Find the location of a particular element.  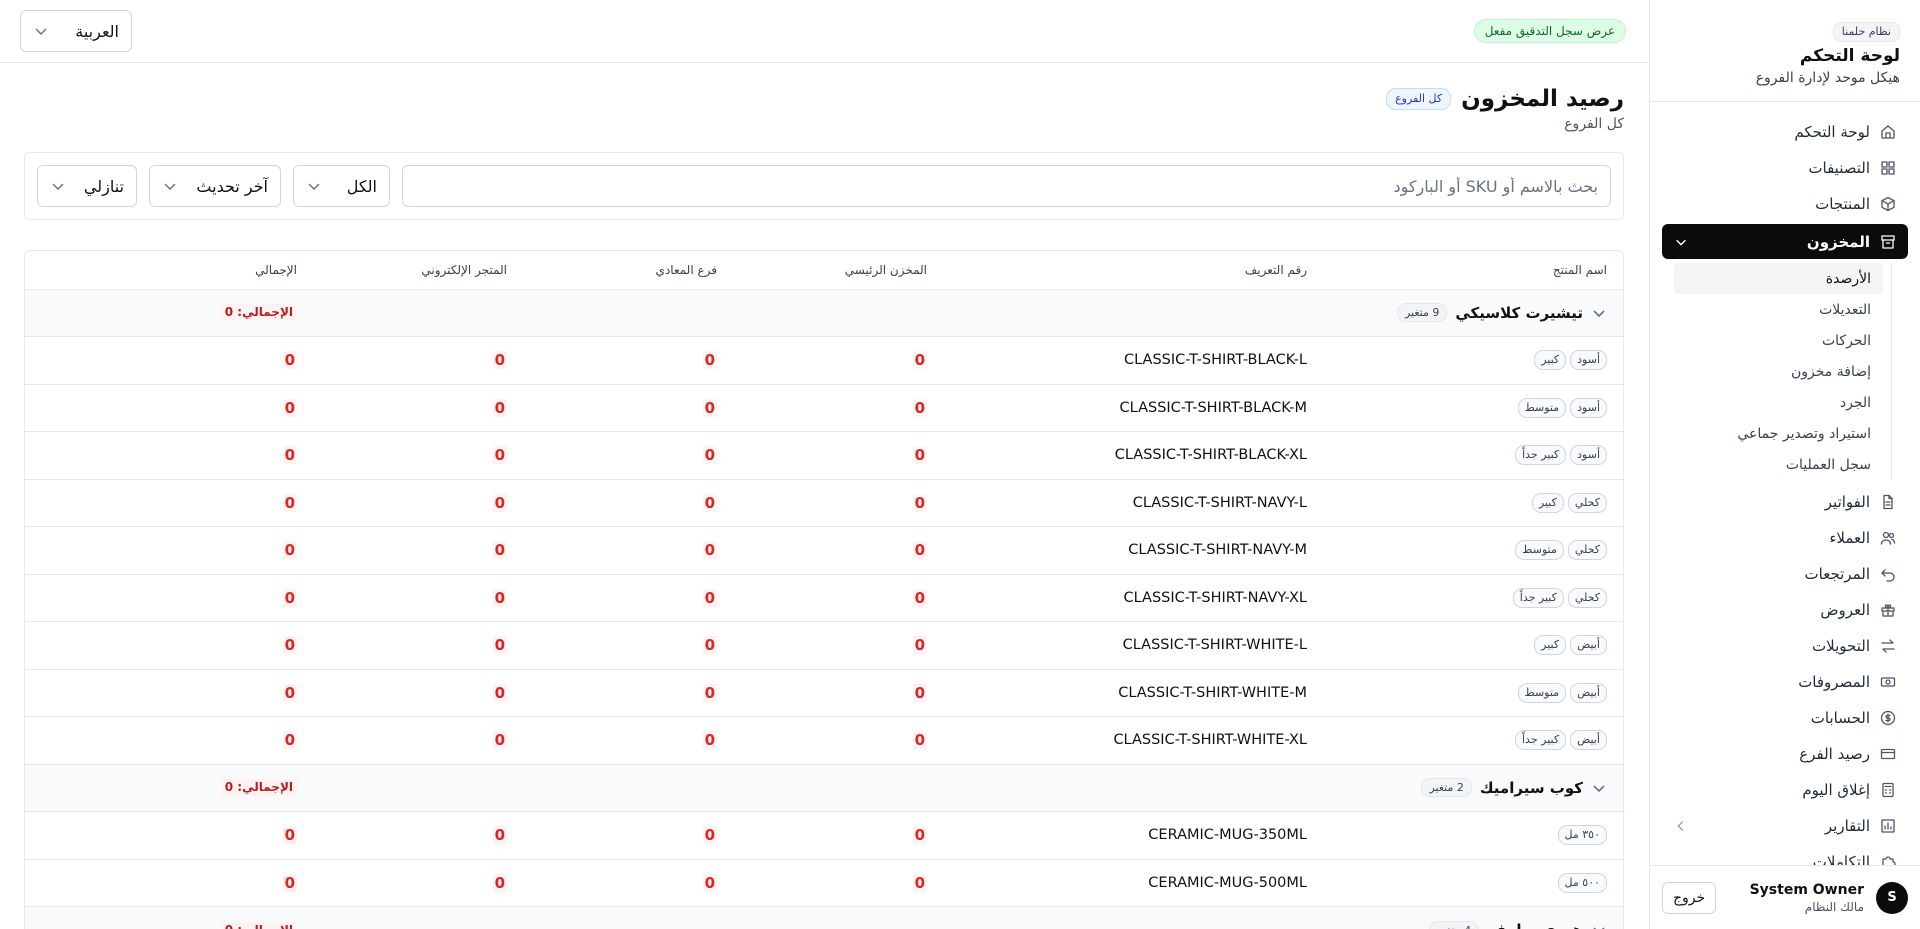

gift-icon is located at coordinates (1888, 610).